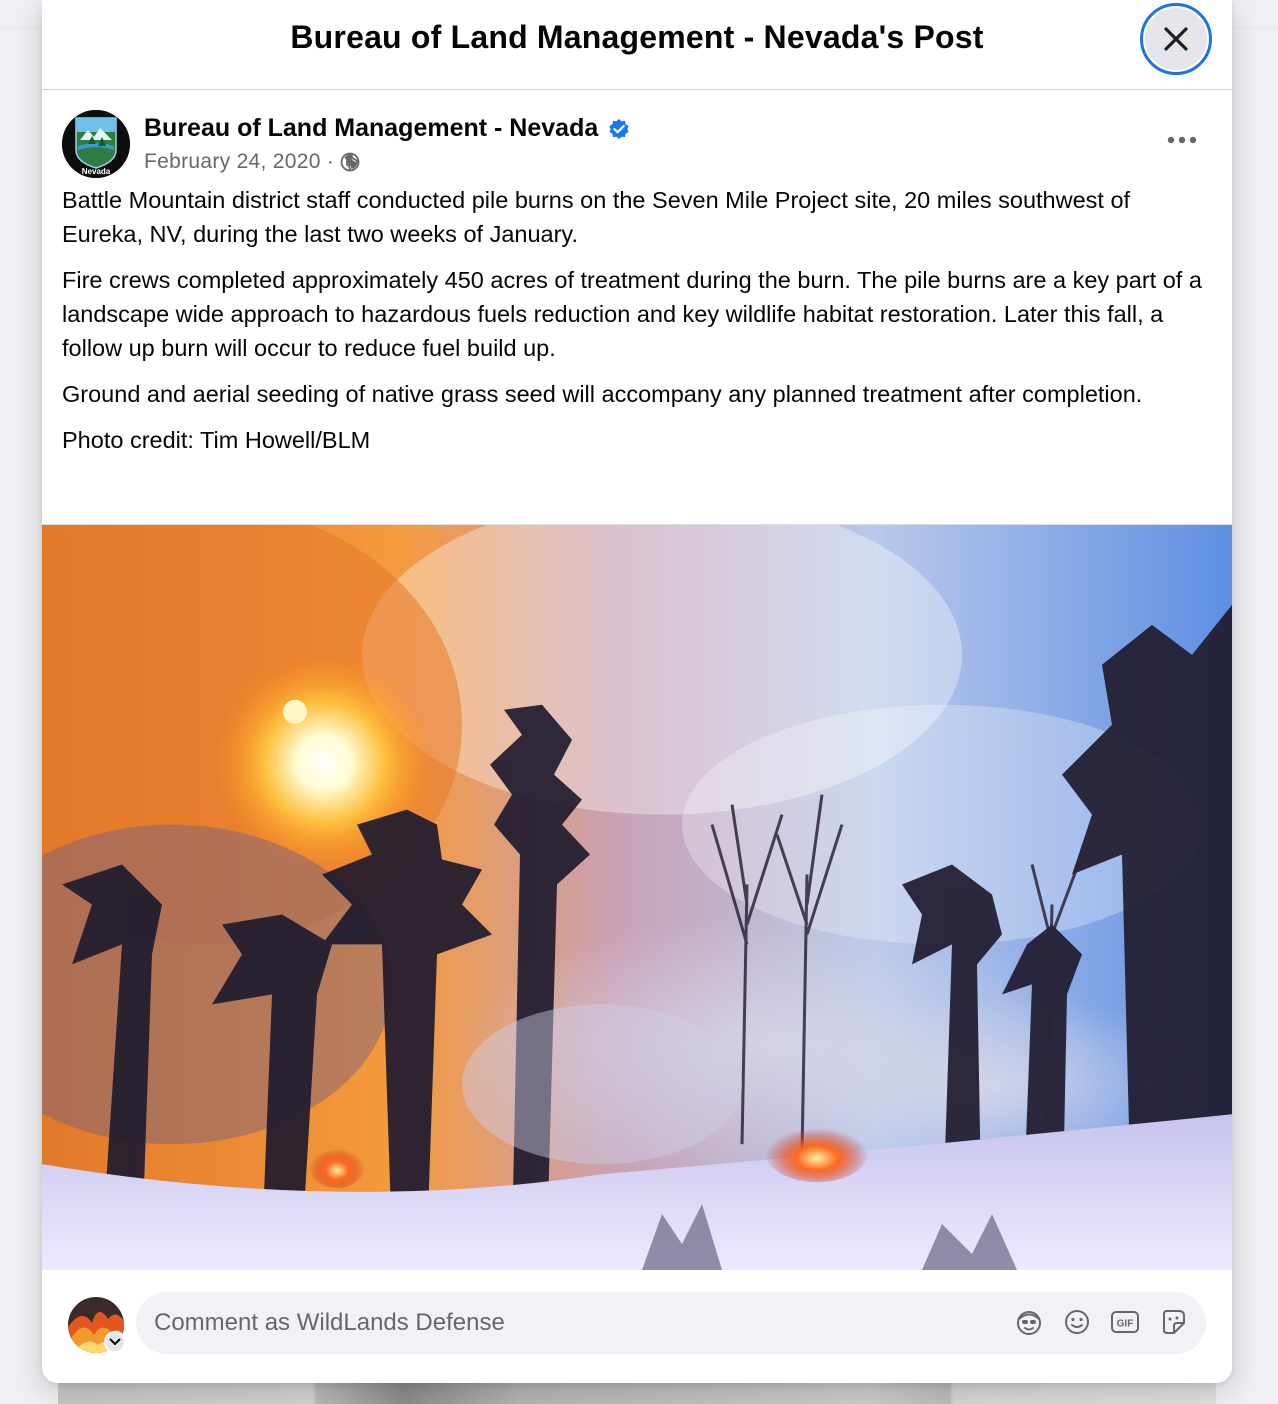 The width and height of the screenshot is (1278, 1404). What do you see at coordinates (232, 162) in the screenshot?
I see `post-date: February 24, 2020` at bounding box center [232, 162].